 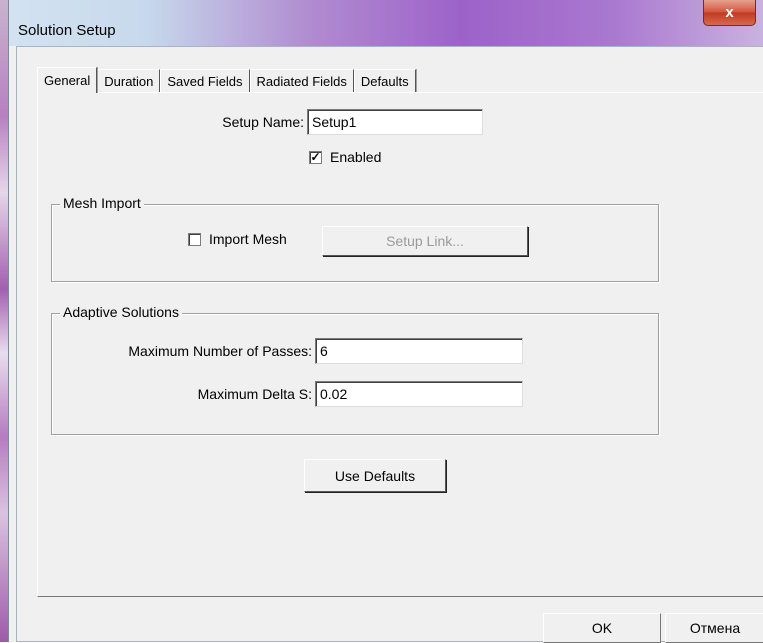 What do you see at coordinates (301, 81) in the screenshot?
I see `tab-radiated-fields: Radiated Fields` at bounding box center [301, 81].